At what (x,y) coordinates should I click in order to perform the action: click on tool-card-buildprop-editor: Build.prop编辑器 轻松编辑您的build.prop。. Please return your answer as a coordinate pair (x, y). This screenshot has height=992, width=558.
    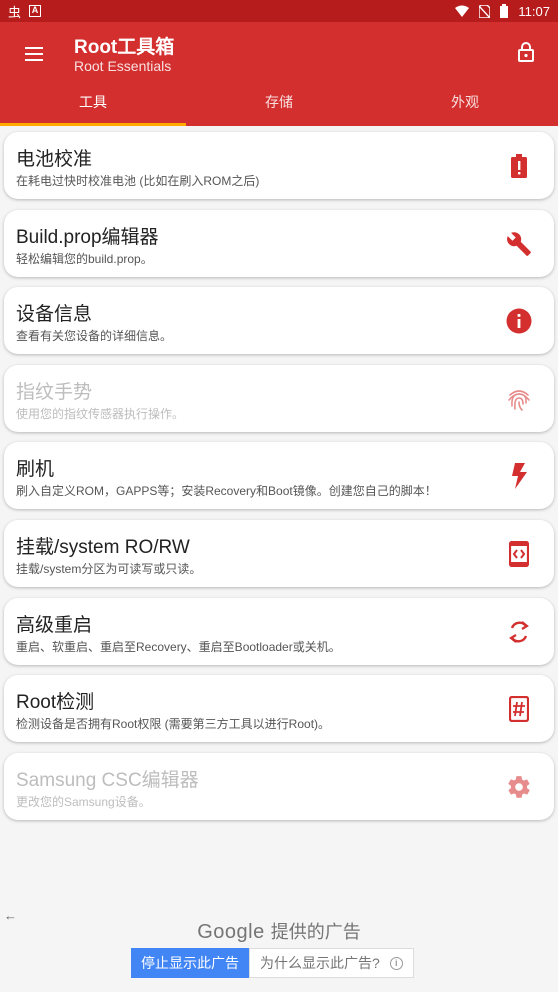
    Looking at the image, I should click on (279, 243).